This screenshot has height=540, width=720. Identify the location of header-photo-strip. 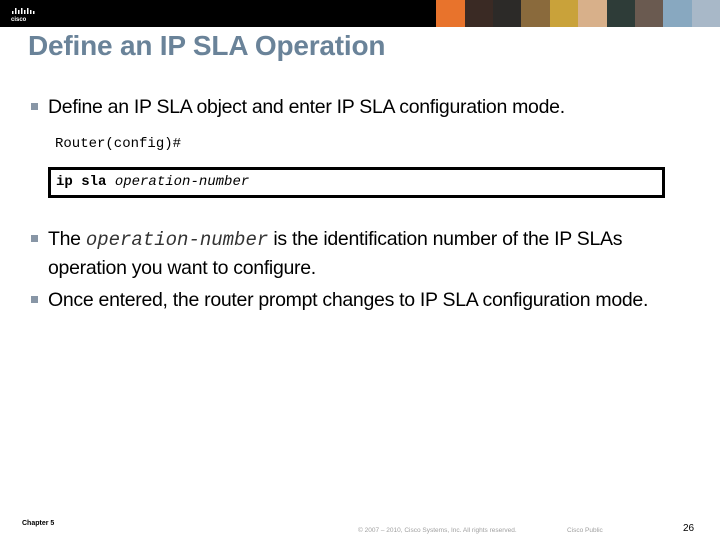
(564, 13).